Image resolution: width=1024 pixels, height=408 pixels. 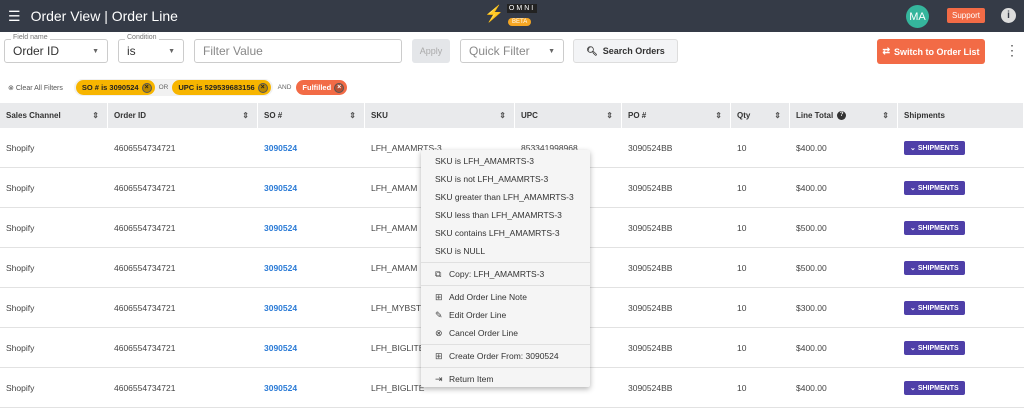 I want to click on info-icon: i, so click(x=1008, y=15).